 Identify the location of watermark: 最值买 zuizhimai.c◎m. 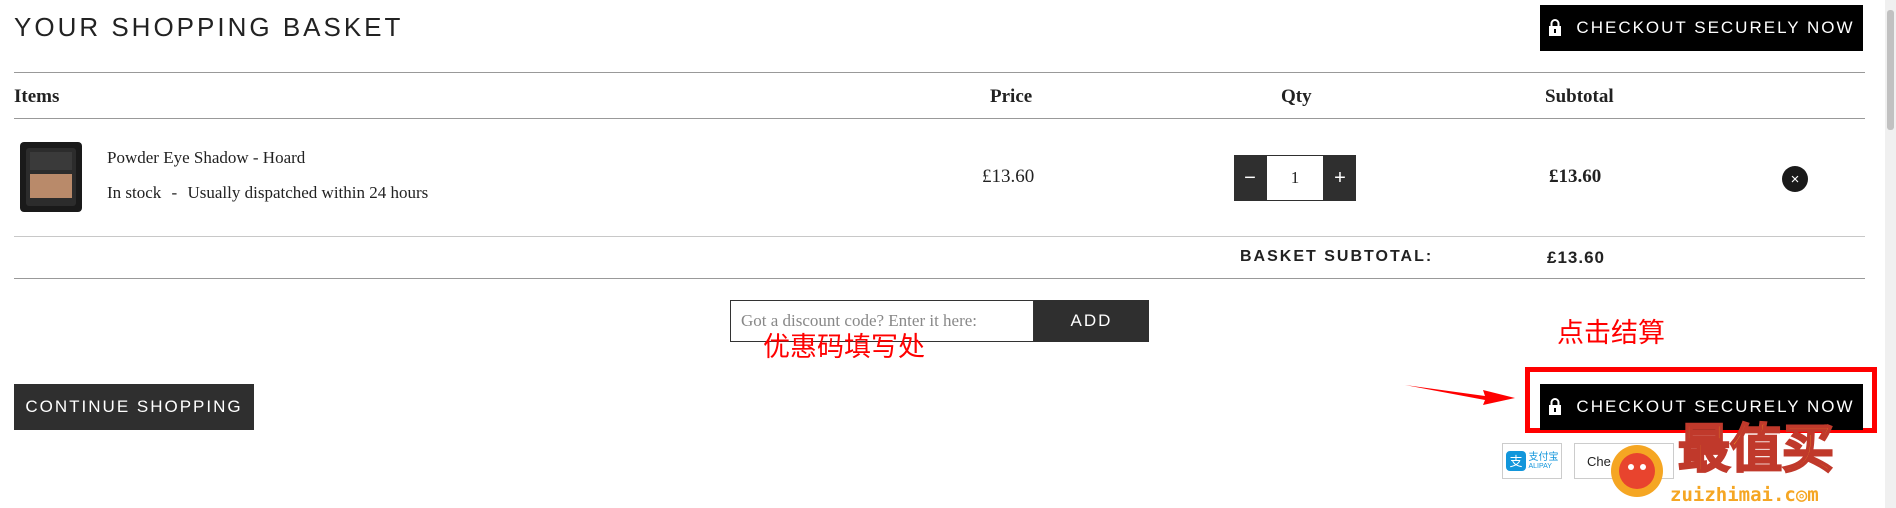
(1745, 464).